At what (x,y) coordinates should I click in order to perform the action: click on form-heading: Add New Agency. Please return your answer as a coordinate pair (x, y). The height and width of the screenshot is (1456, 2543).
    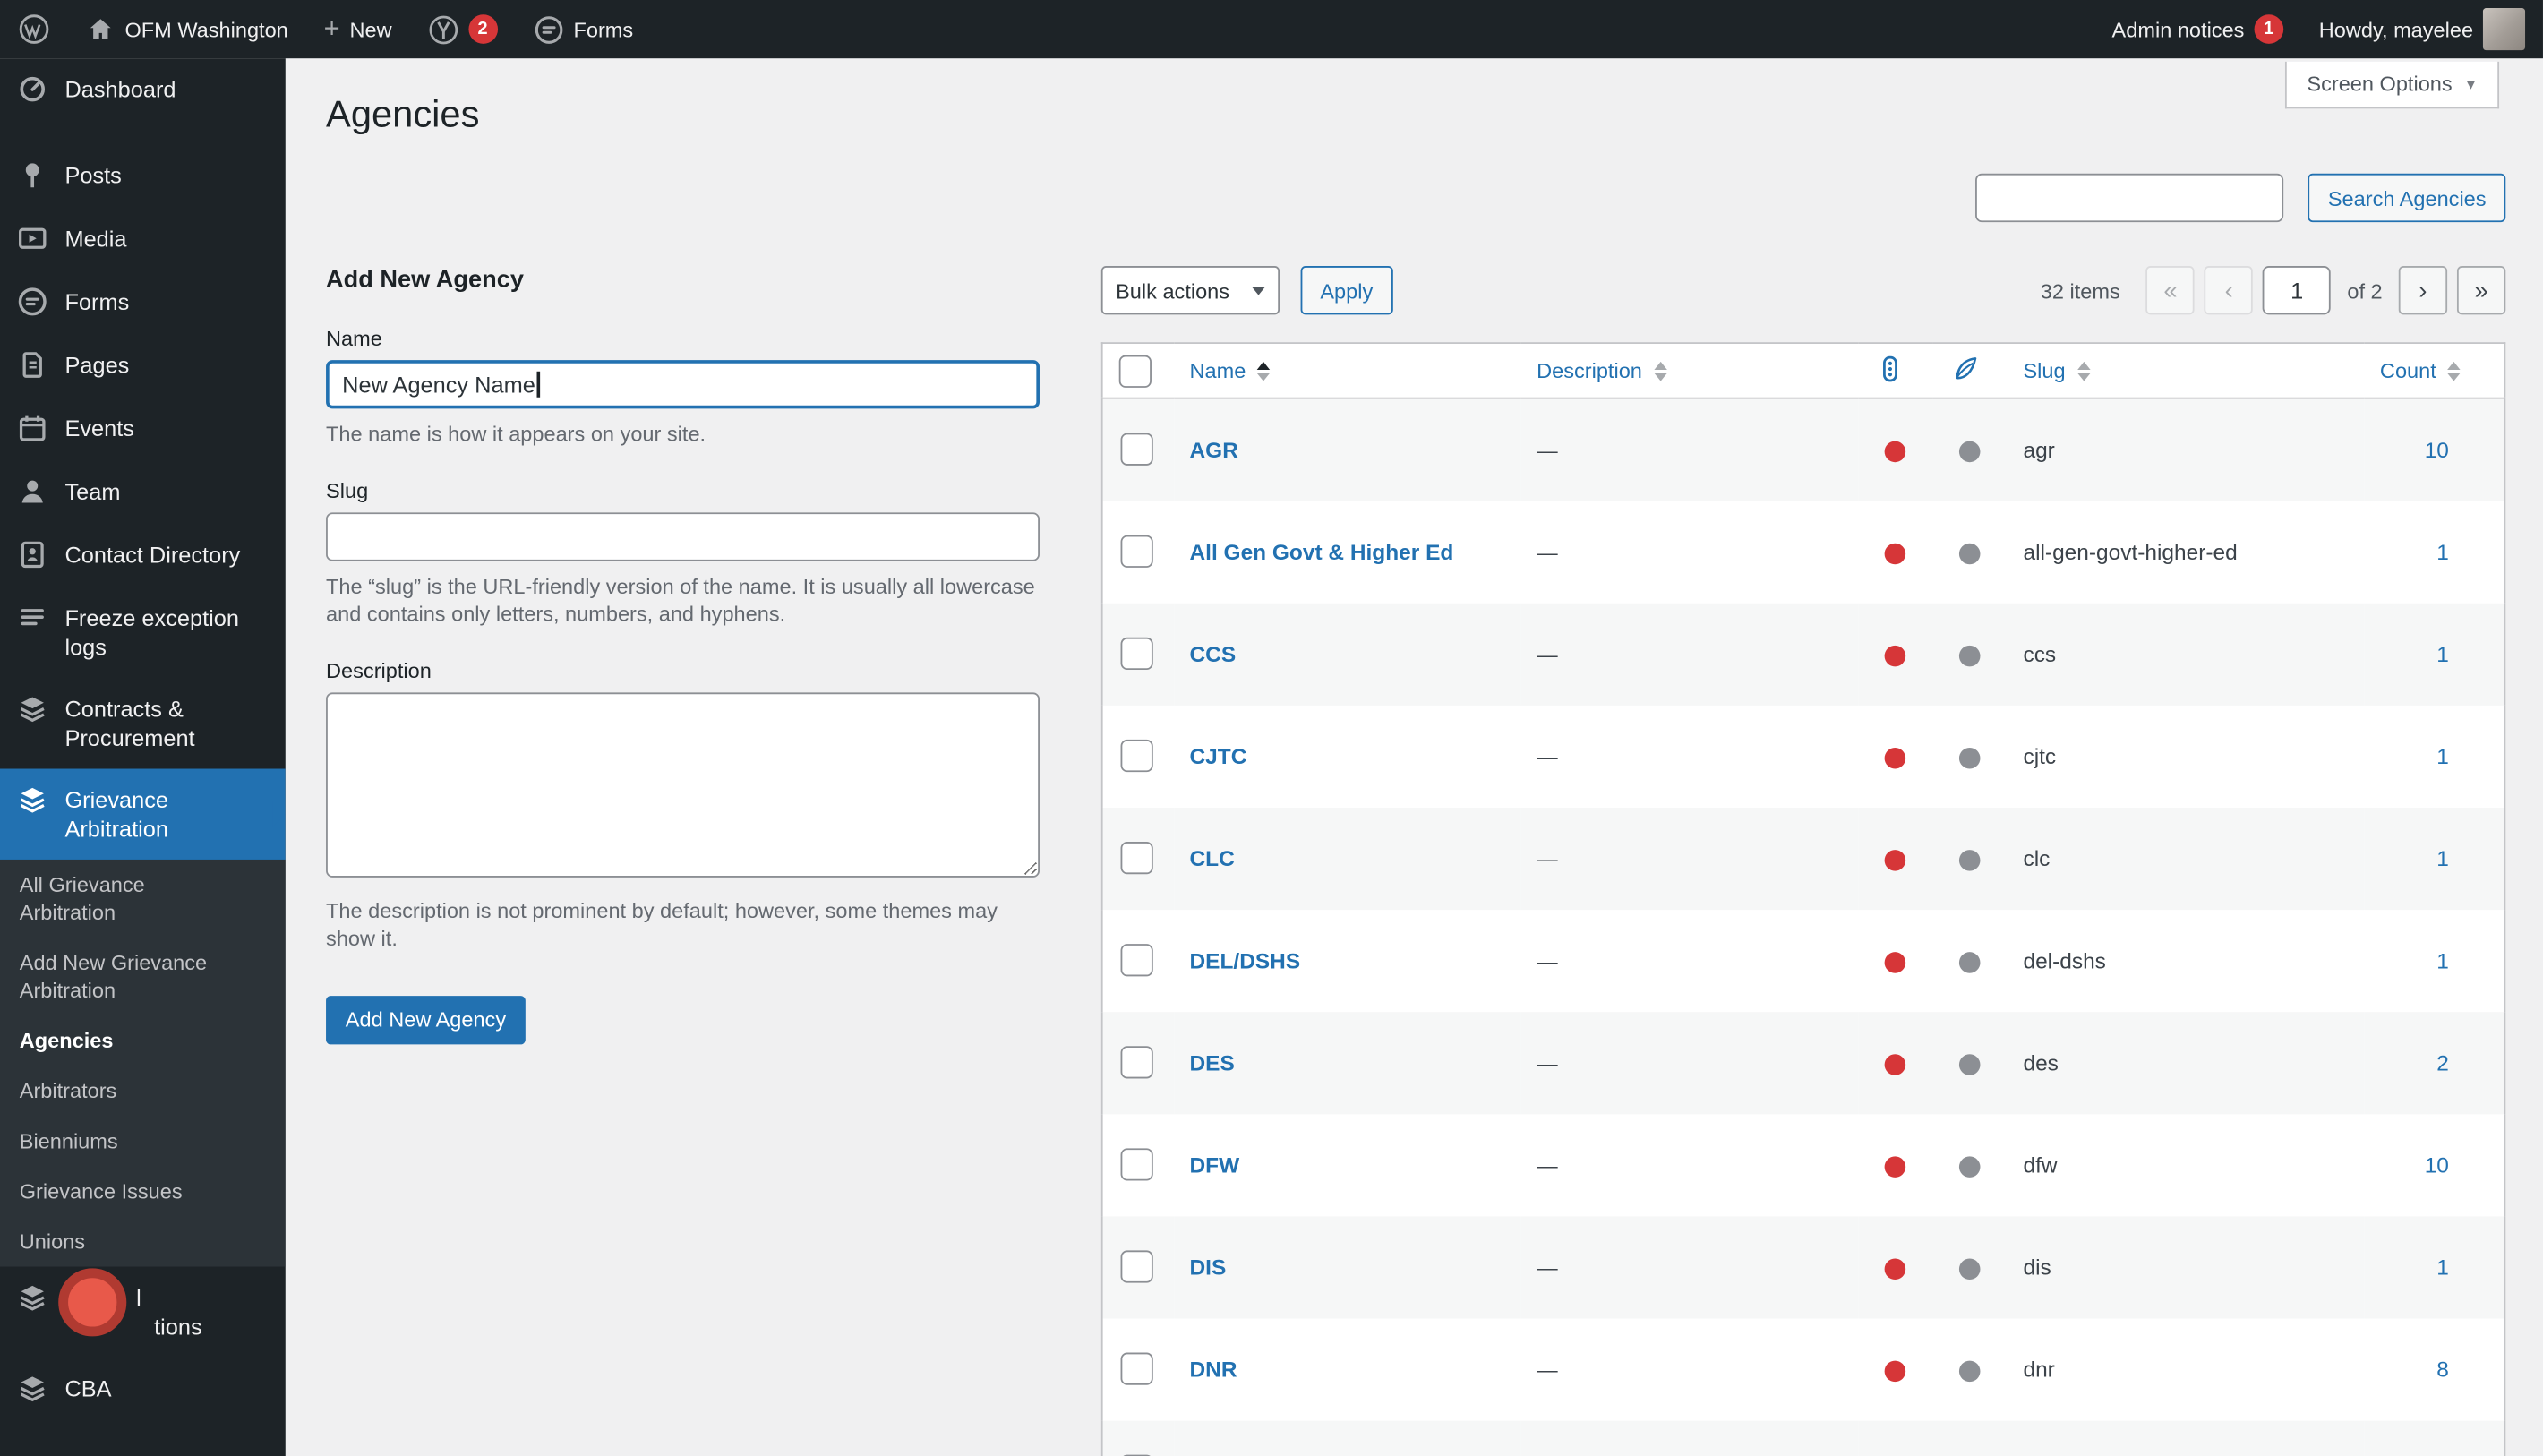
    Looking at the image, I should click on (425, 280).